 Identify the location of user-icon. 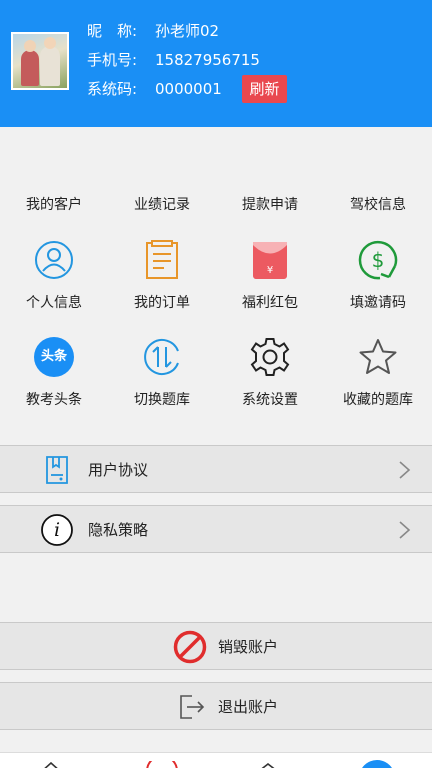
(54, 260).